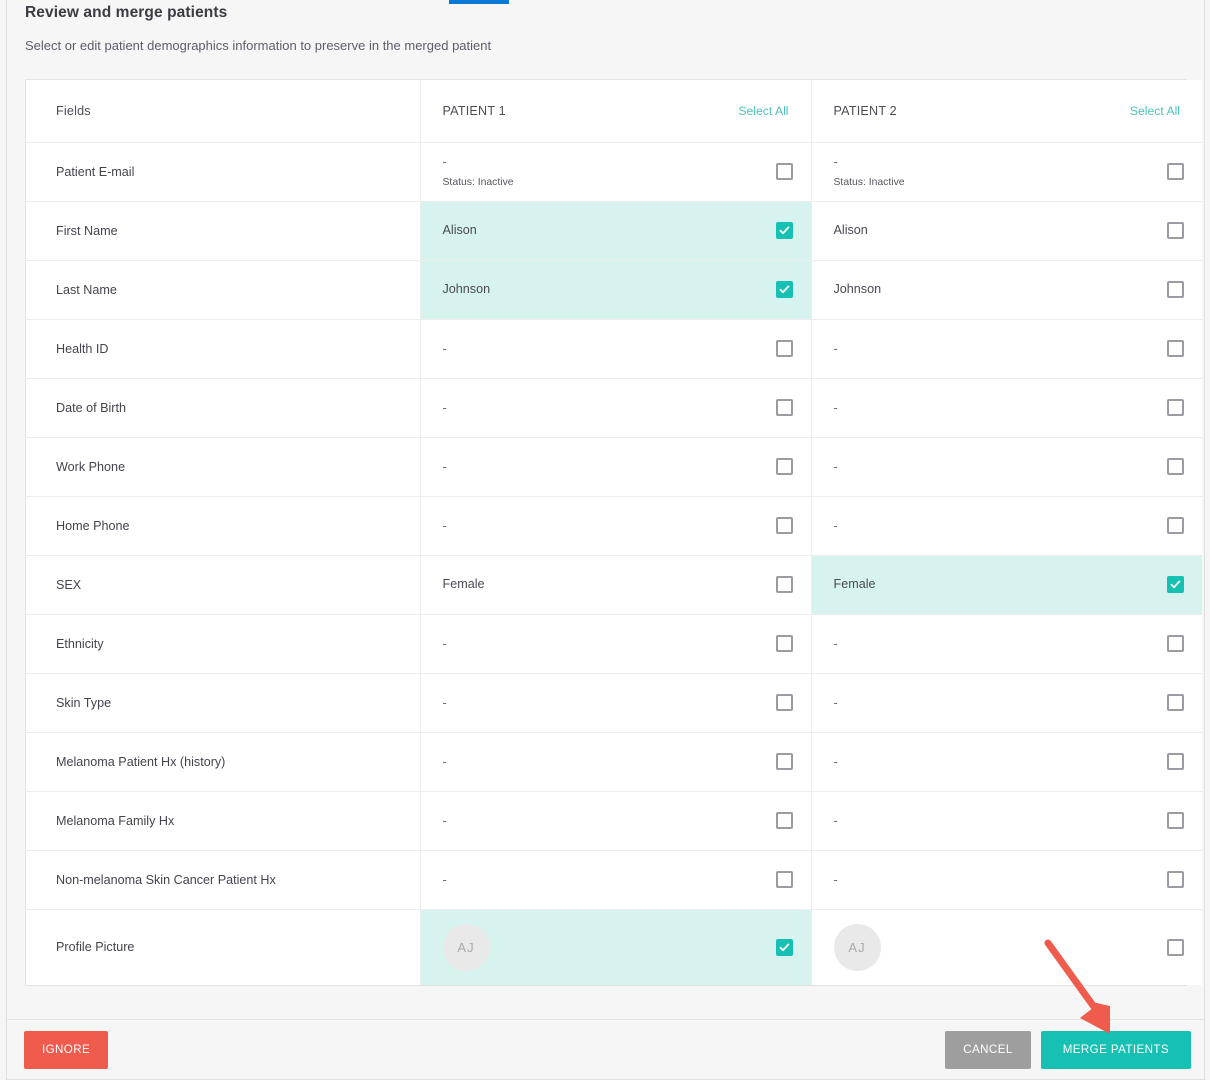 Image resolution: width=1210 pixels, height=1080 pixels. Describe the element at coordinates (865, 110) in the screenshot. I see `column-header-patient-2-label: PATIENT 2` at that location.